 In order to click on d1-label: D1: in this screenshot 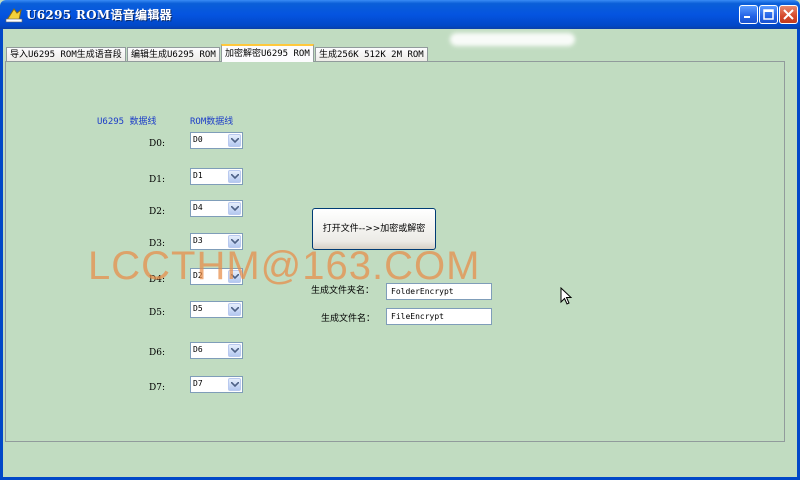, I will do `click(157, 180)`.